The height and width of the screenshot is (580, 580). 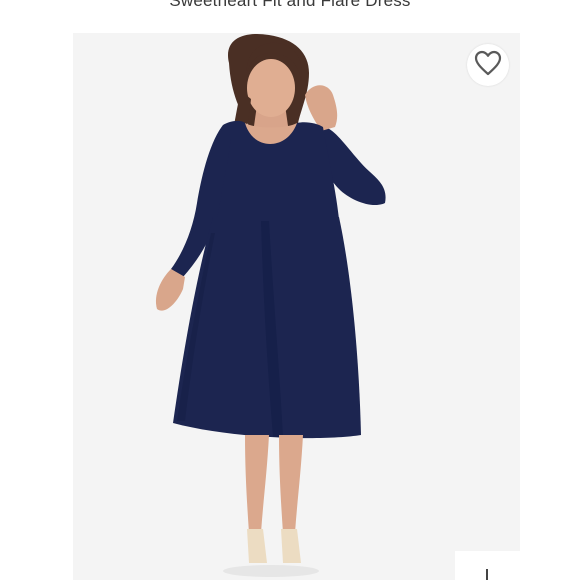 I want to click on product-title: Sweetheart Fit and Flare Dress, so click(x=290, y=5).